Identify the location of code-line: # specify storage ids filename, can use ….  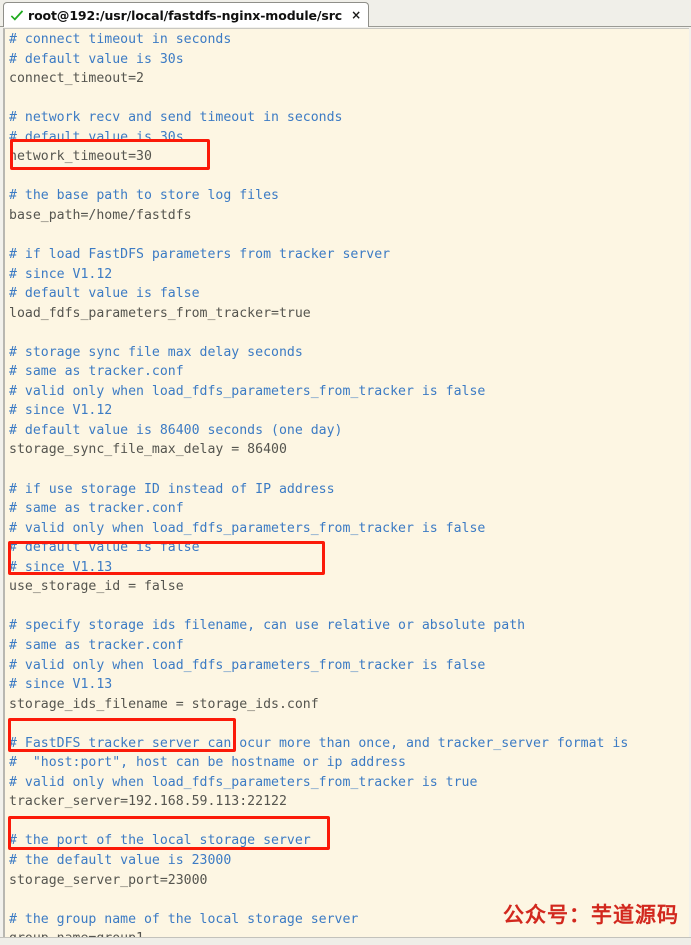
(267, 626).